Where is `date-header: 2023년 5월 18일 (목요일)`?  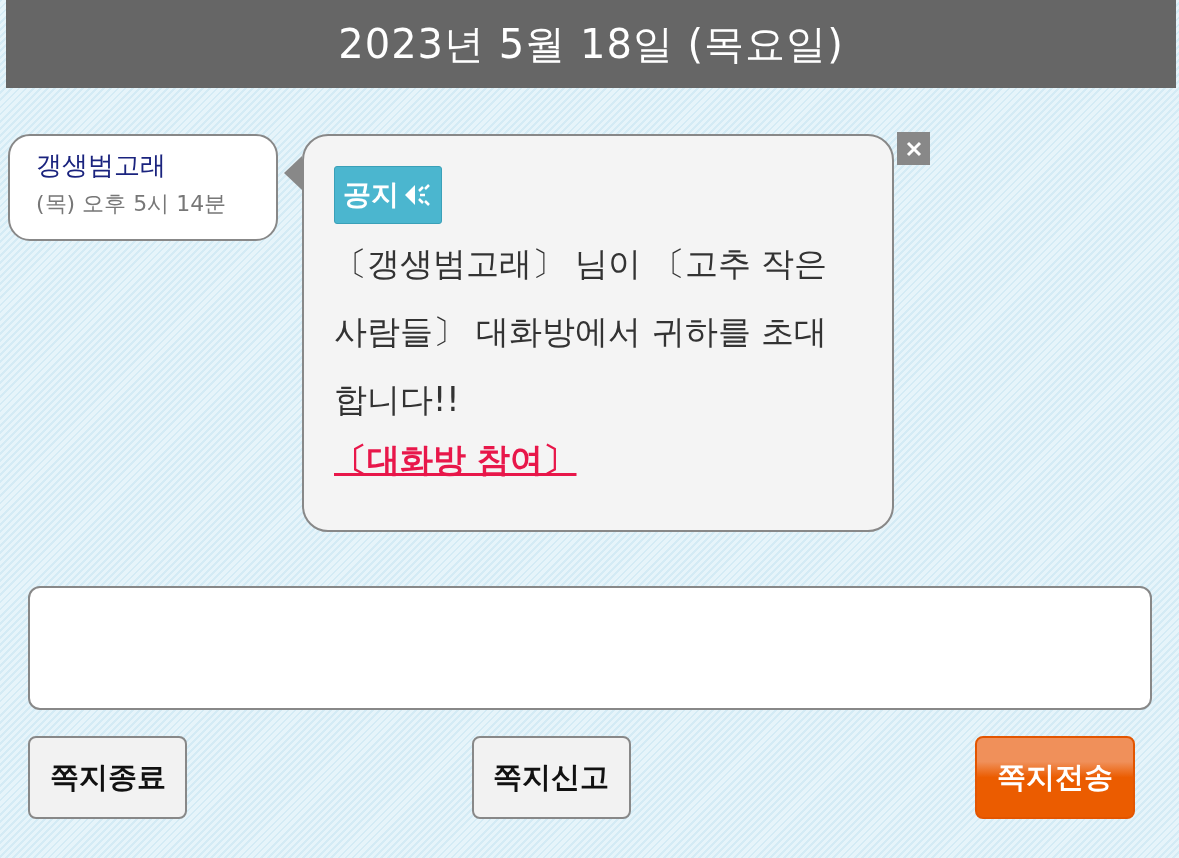 date-header: 2023년 5월 18일 (목요일) is located at coordinates (591, 44).